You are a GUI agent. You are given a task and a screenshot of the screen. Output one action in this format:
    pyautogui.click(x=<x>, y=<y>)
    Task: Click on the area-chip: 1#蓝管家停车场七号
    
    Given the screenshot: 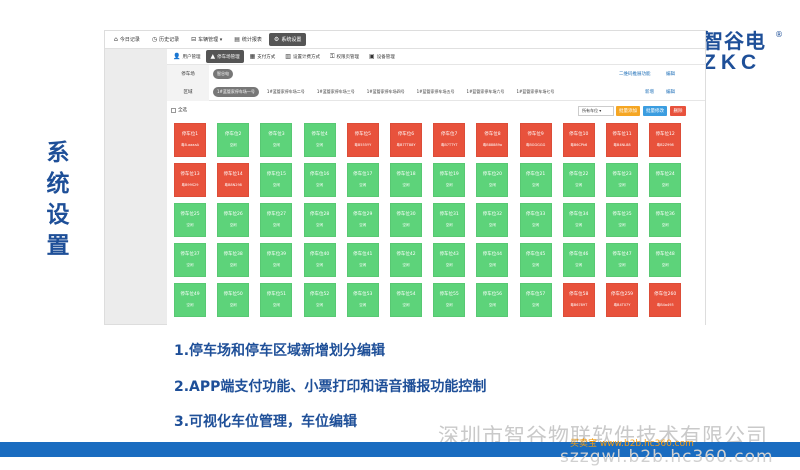 What is the action you would take?
    pyautogui.click(x=535, y=92)
    